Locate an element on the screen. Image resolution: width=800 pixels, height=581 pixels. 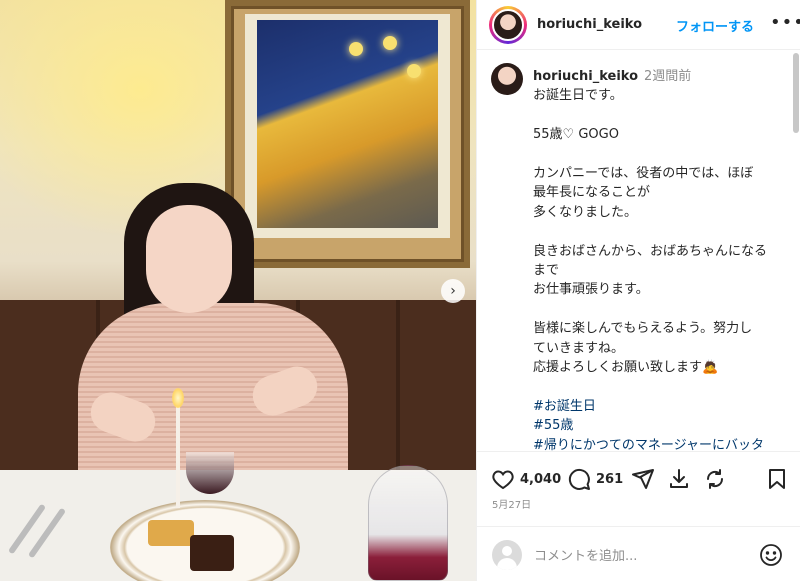
wine-glass is located at coordinates (408, 523).